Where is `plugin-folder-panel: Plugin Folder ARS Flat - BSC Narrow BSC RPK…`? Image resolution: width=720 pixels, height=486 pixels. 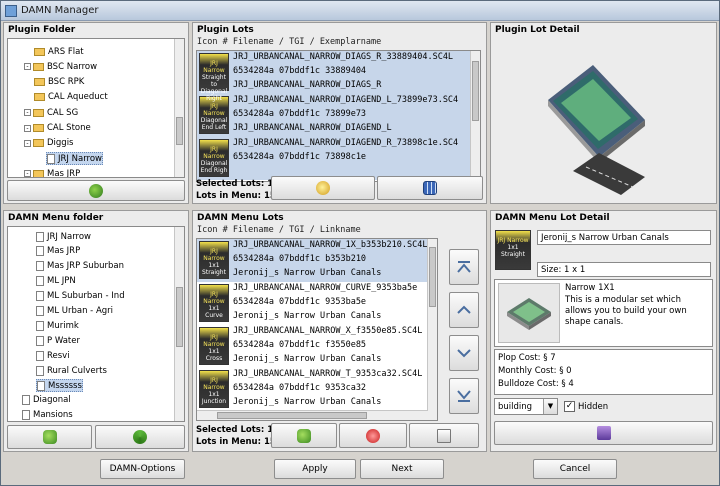 plugin-folder-panel: Plugin Folder ARS Flat - BSC Narrow BSC RPK… is located at coordinates (96, 113).